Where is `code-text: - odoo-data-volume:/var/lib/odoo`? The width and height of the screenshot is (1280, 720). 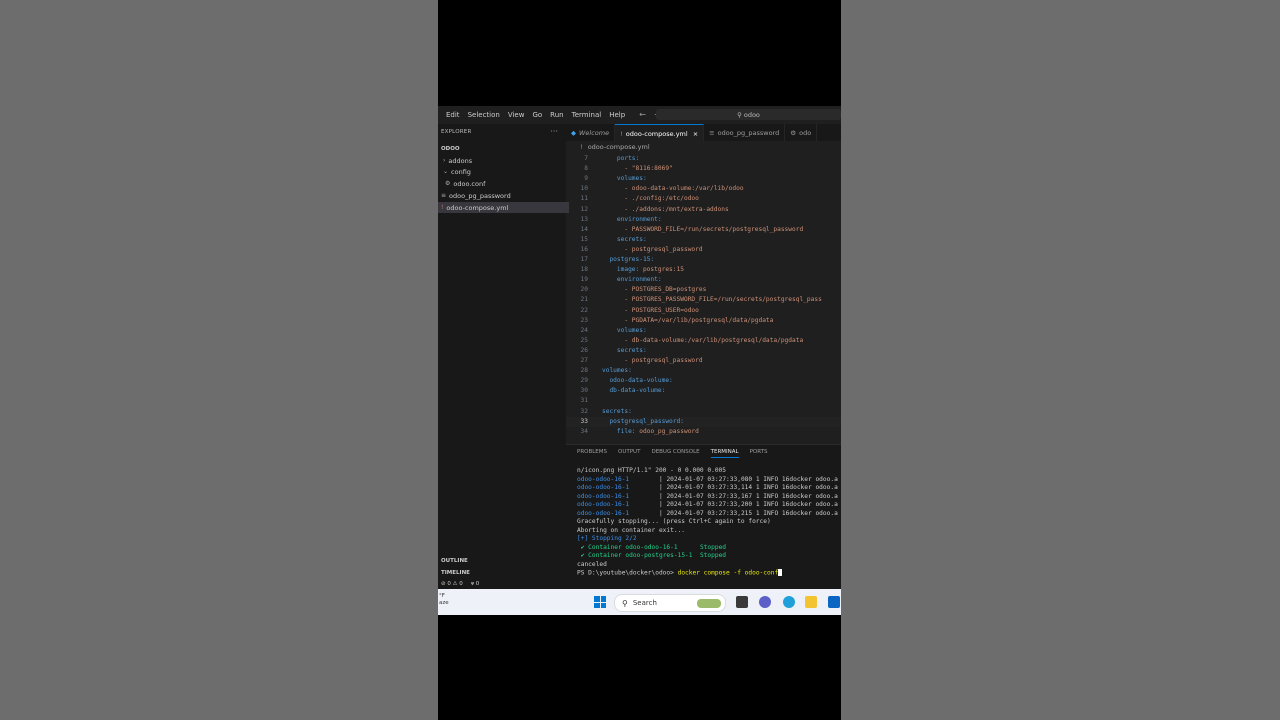
code-text: - odoo-data-volume:/var/lib/odoo is located at coordinates (672, 189).